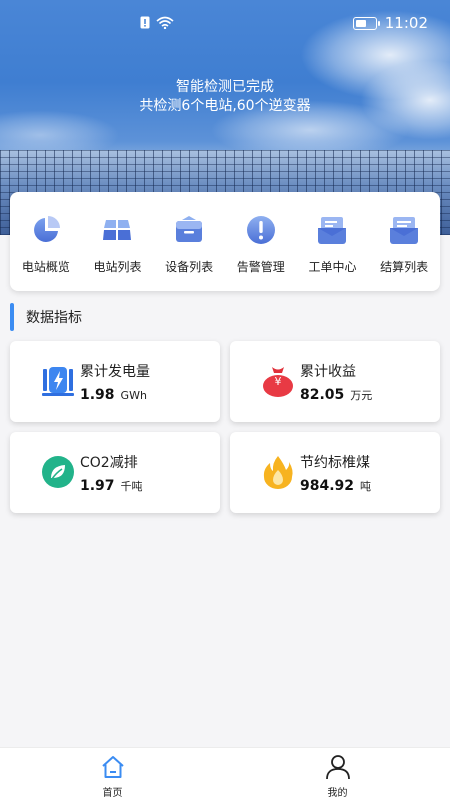  I want to click on metric-value: 1.97 千吨, so click(111, 486).